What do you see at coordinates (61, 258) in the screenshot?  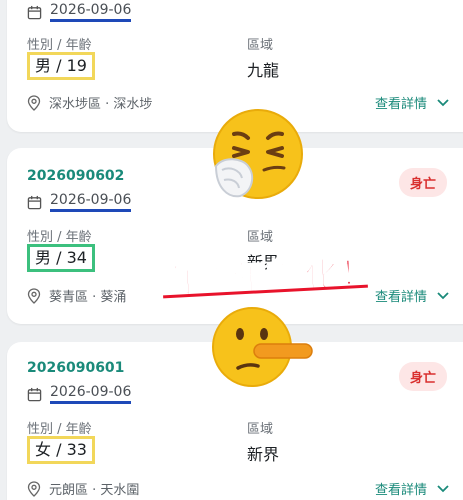 I see `gender-age-value: 男 / 34` at bounding box center [61, 258].